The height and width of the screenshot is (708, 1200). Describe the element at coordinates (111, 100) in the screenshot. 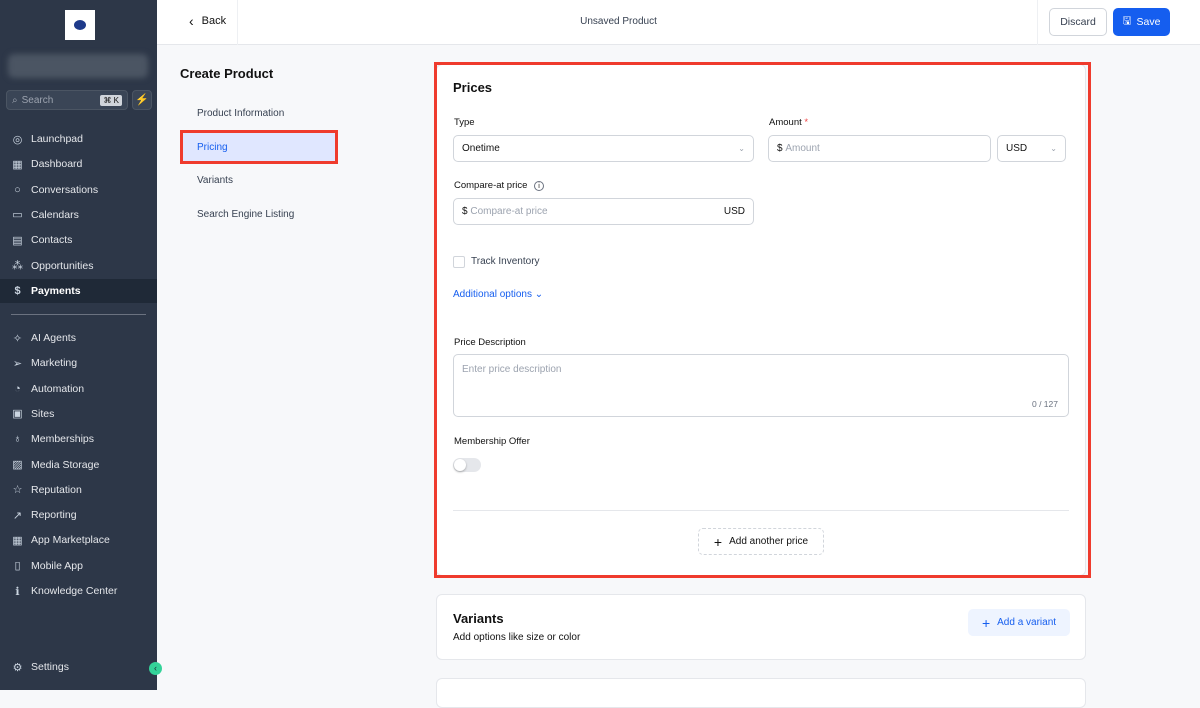

I see `shortcut-badge: ⌘ K` at that location.